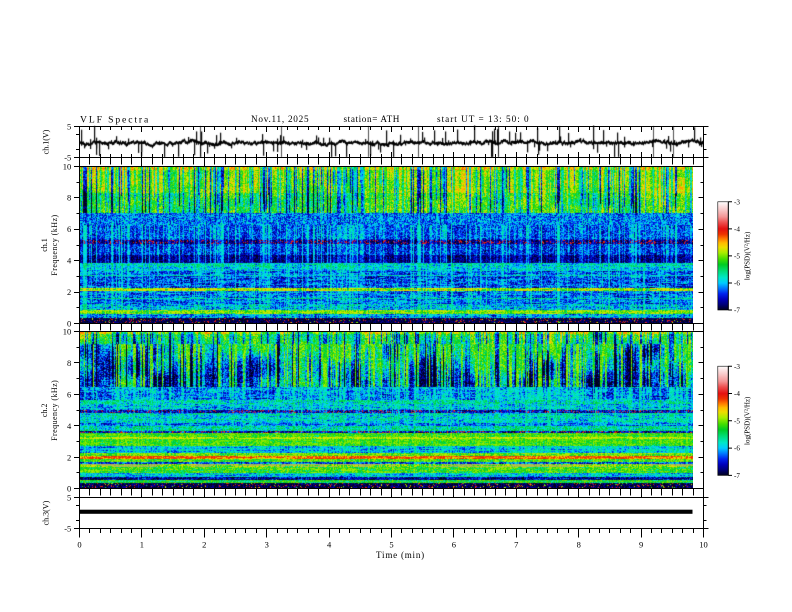 This screenshot has width=792, height=612. Describe the element at coordinates (44, 411) in the screenshot. I see `svg-text: ch.2` at that location.